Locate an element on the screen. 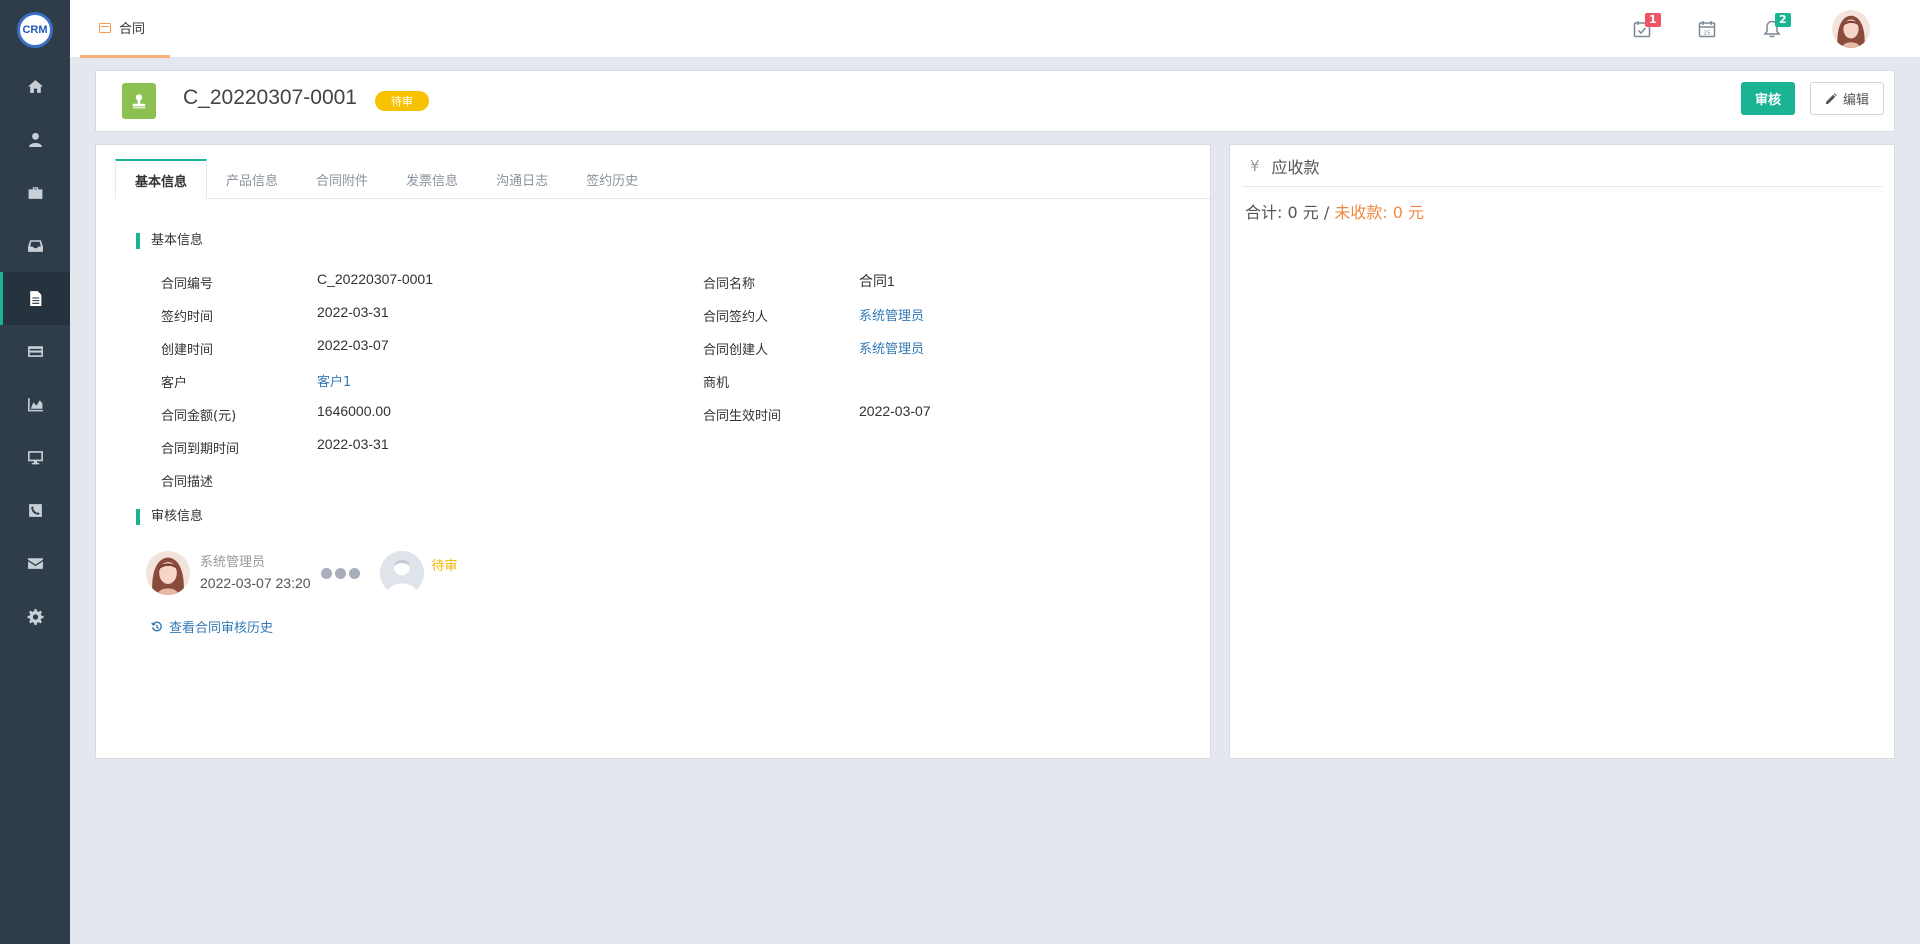 This screenshot has height=944, width=1920. sidebar-item-contracts is located at coordinates (35, 298).